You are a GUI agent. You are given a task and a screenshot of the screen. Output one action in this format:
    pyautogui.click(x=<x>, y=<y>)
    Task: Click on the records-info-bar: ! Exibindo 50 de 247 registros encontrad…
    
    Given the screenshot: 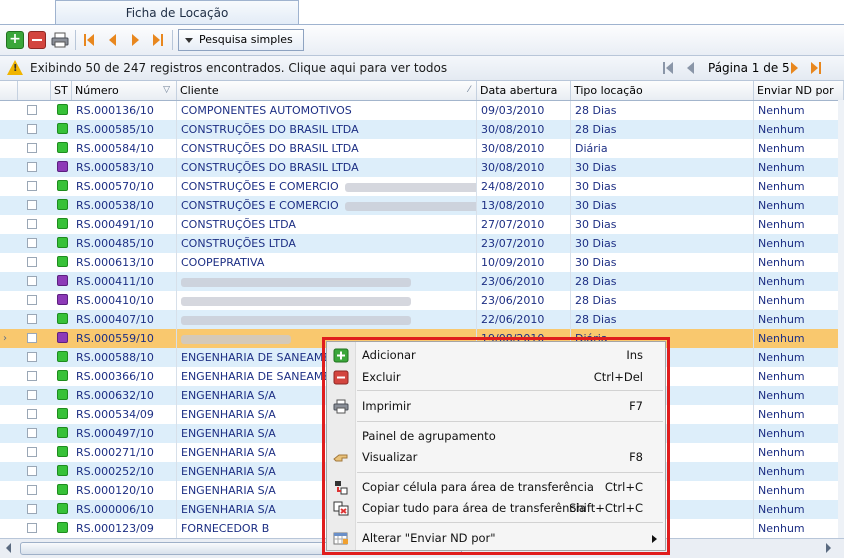 What is the action you would take?
    pyautogui.click(x=422, y=68)
    